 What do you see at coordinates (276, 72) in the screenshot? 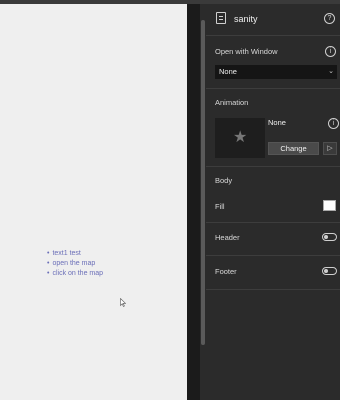
I see `open-with-window-select: None ⌄` at bounding box center [276, 72].